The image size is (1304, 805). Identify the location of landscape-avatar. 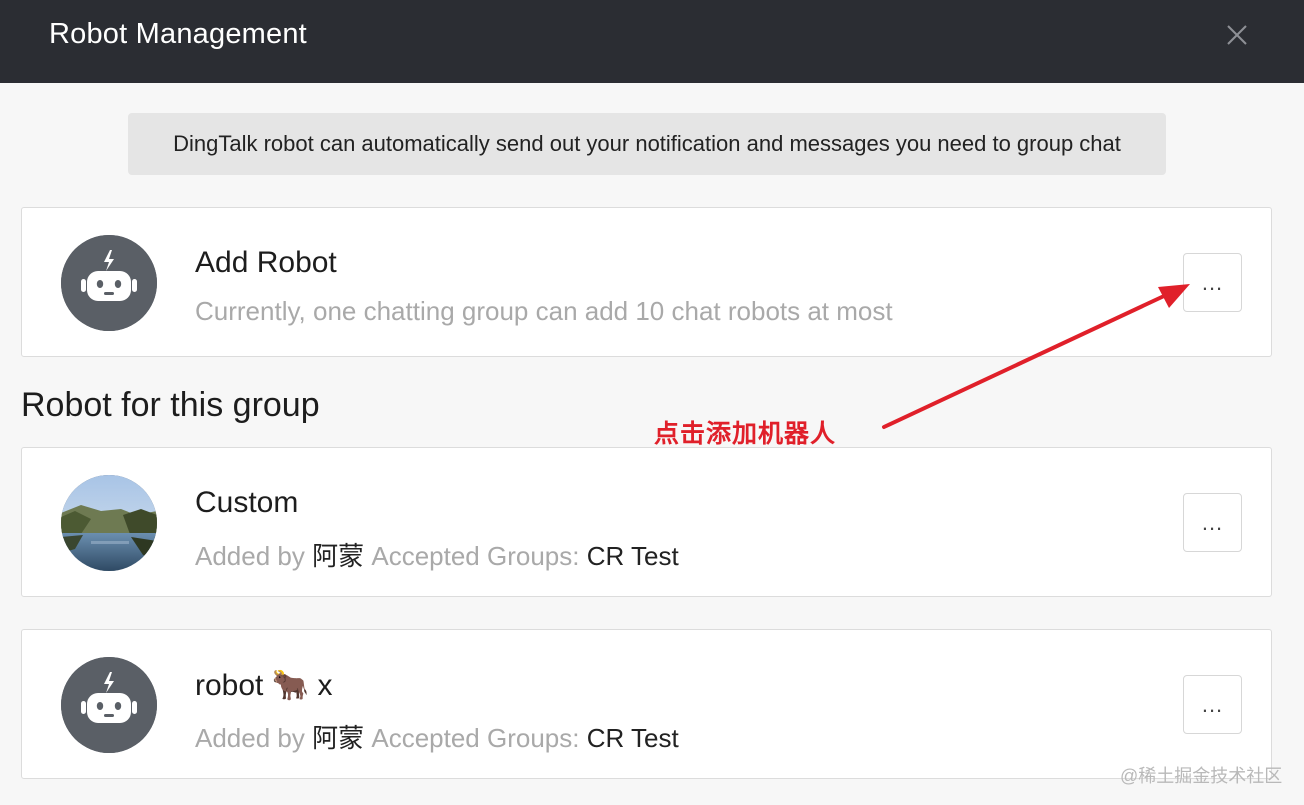
(109, 523).